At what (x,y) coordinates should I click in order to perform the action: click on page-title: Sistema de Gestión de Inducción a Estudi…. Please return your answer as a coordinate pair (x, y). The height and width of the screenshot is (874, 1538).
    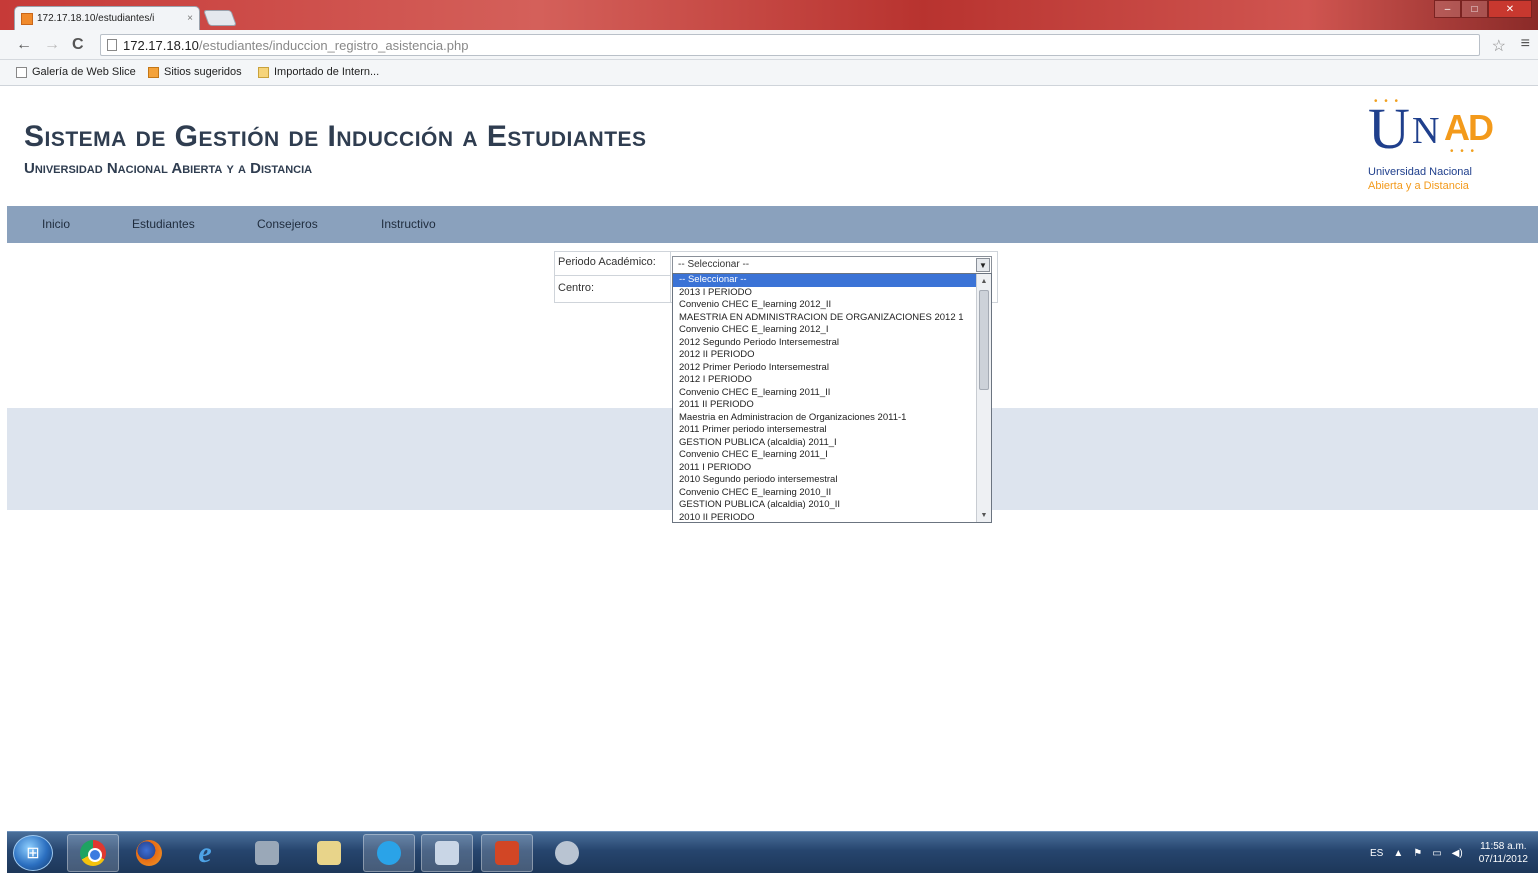
    Looking at the image, I should click on (335, 136).